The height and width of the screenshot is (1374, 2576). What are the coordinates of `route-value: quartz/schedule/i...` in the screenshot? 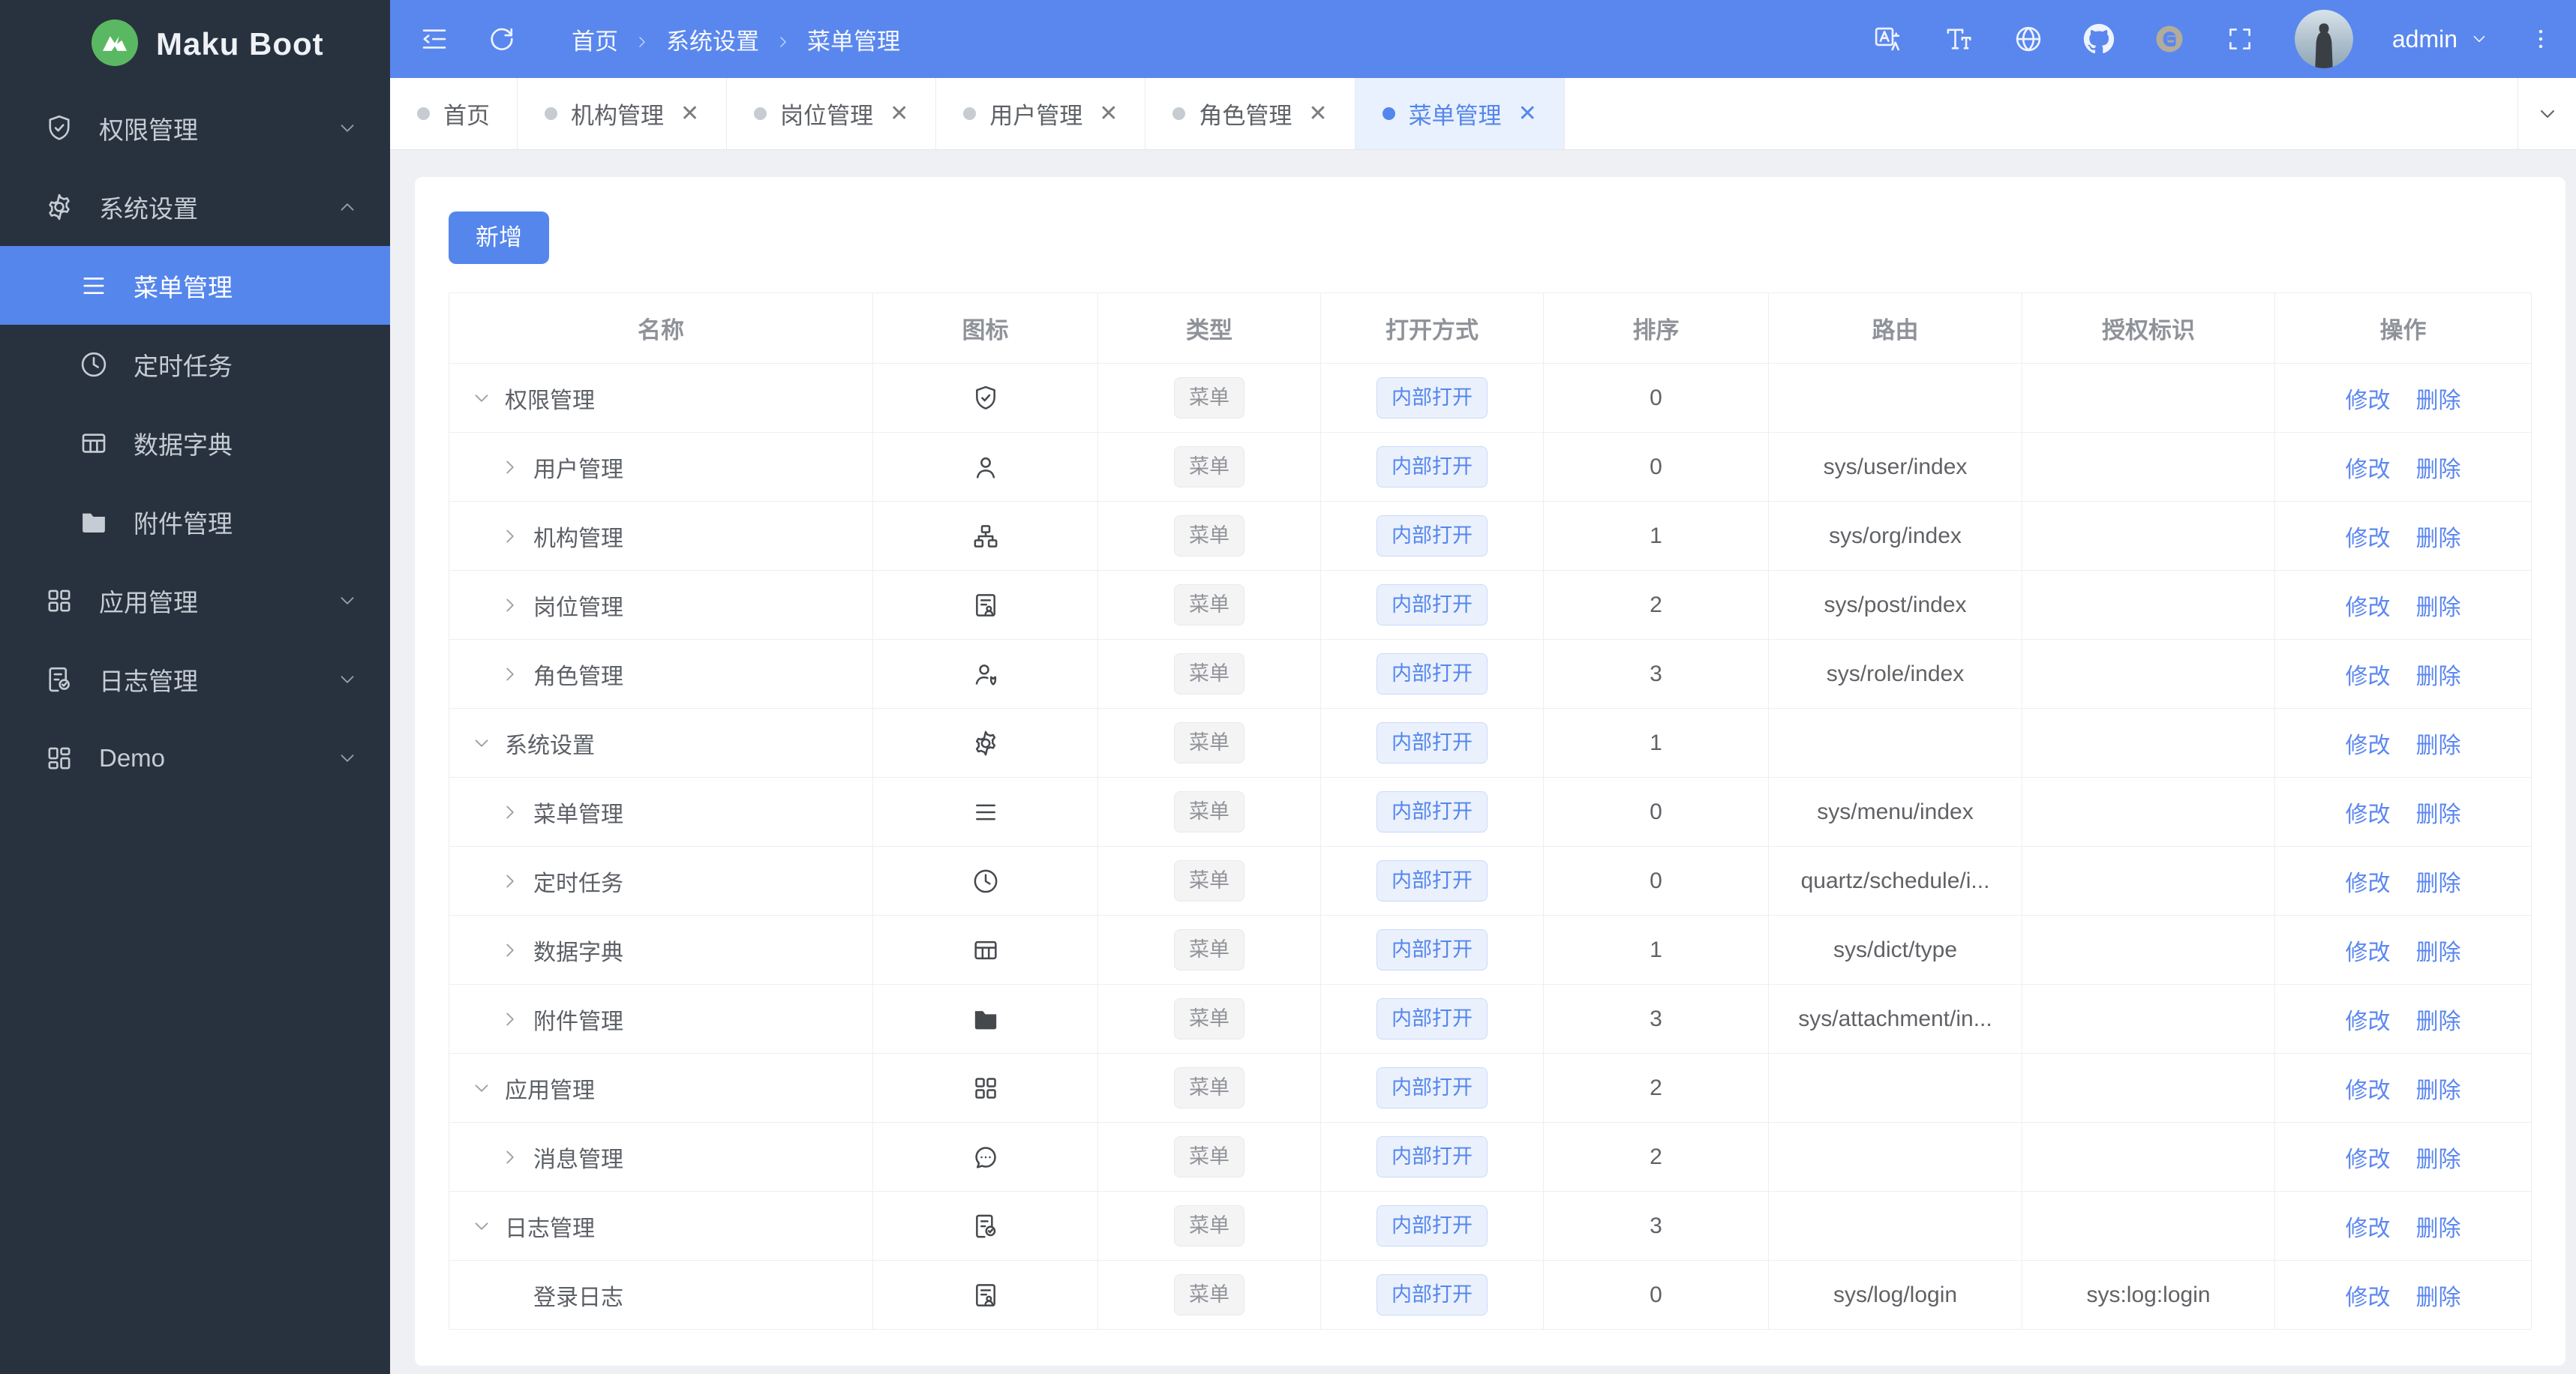 It's located at (1895, 881).